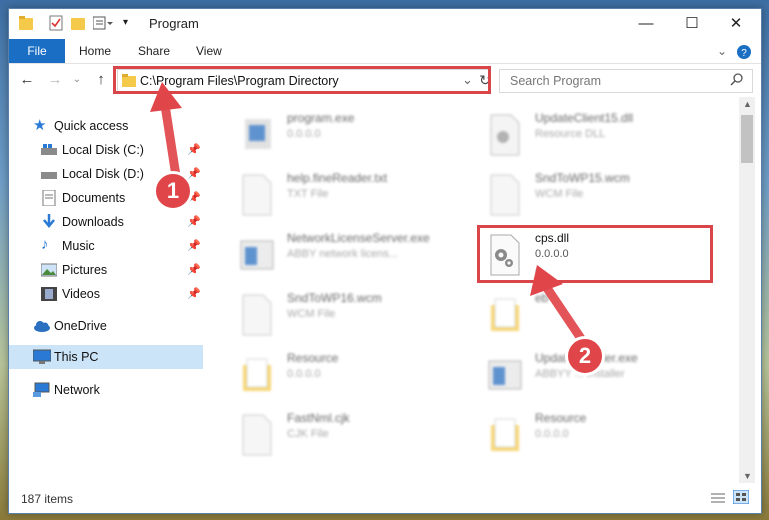 The image size is (769, 520). I want to click on annotation-badge-2: 2, so click(585, 356).